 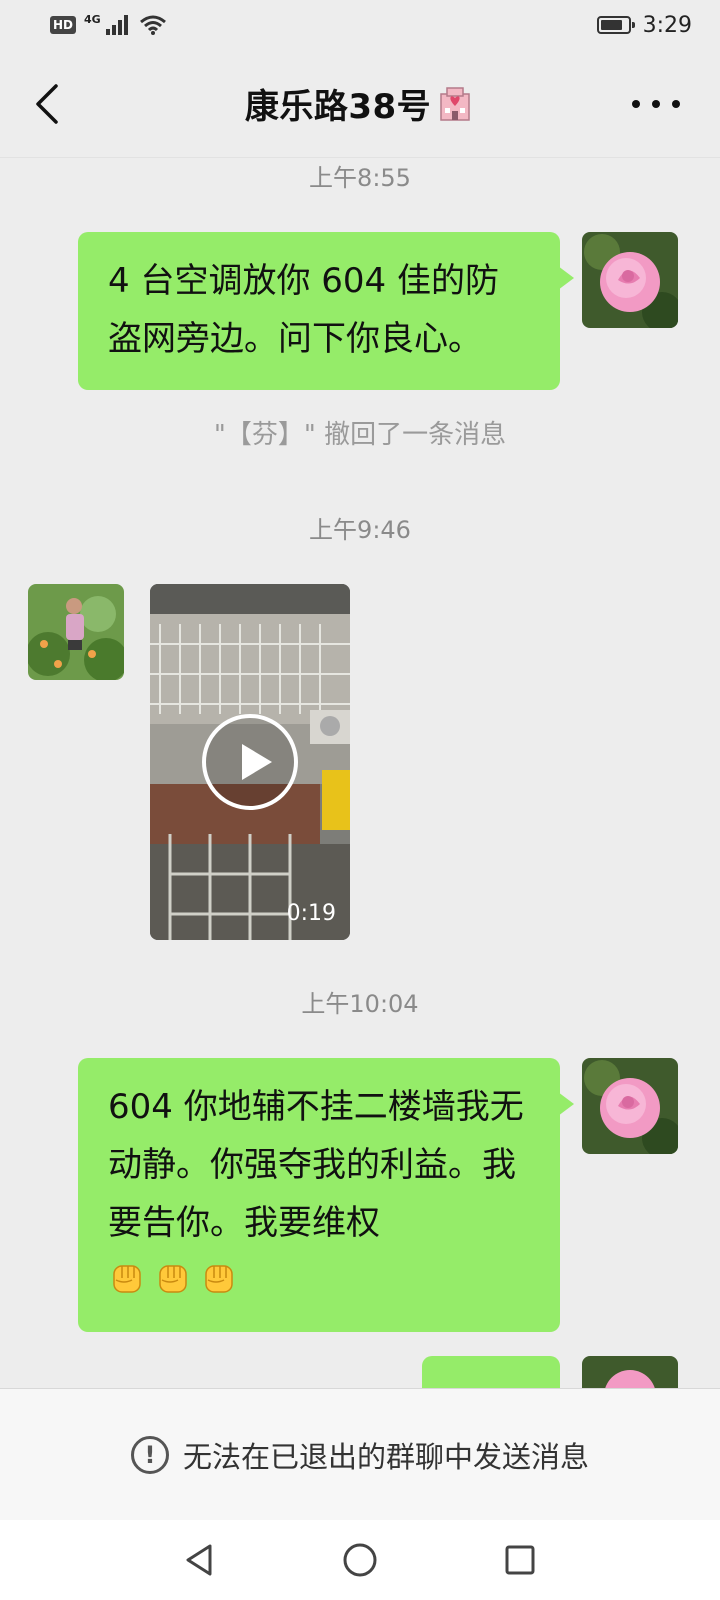 What do you see at coordinates (316, 1165) in the screenshot?
I see `message-text: 604 你地辅不挂二楼墙我无动静。你强夺我的利益。我要告你。我要维权` at bounding box center [316, 1165].